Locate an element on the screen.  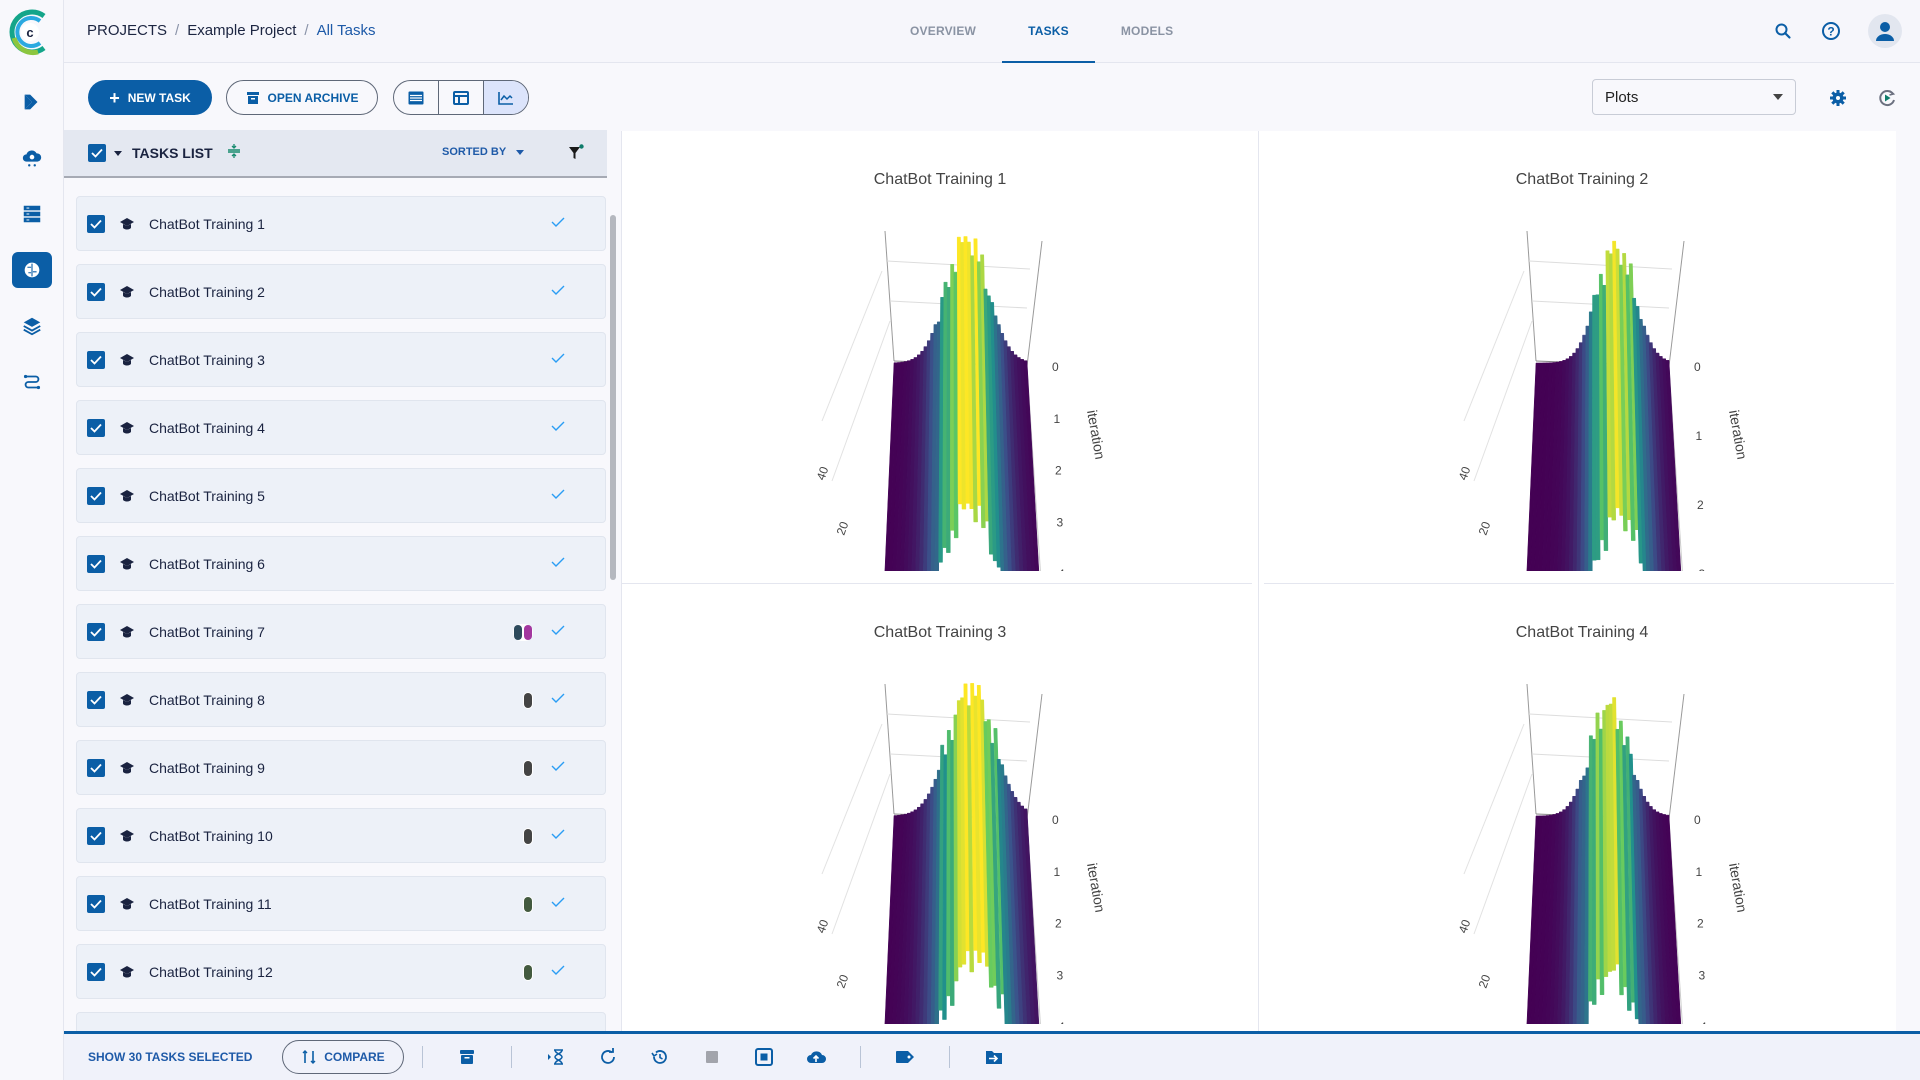
auto-refresh-icon is located at coordinates (1887, 98).